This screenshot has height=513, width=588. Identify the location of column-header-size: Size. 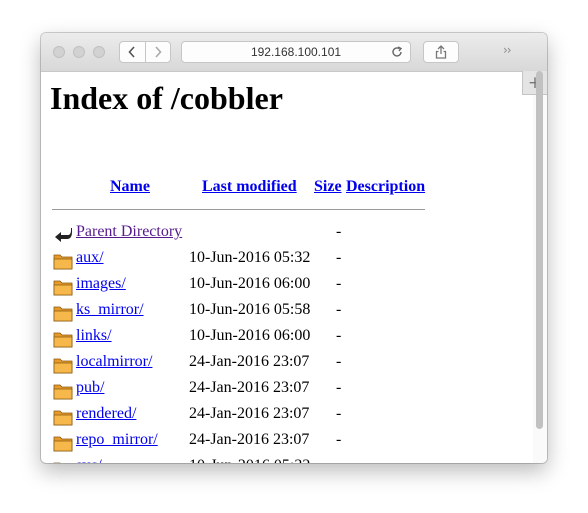
(328, 187).